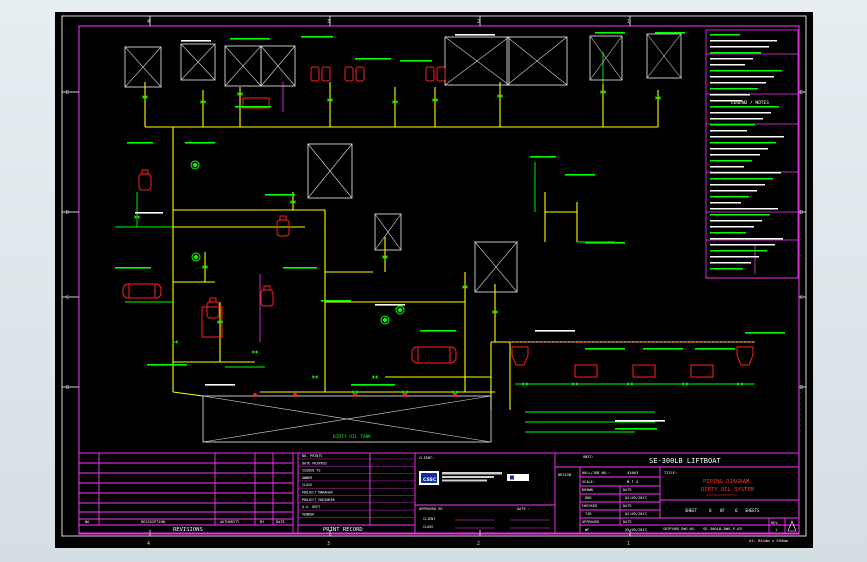 Image resolution: width=867 pixels, height=562 pixels. Describe the element at coordinates (426, 458) in the screenshot. I see `client-label: CLIENT:` at that location.